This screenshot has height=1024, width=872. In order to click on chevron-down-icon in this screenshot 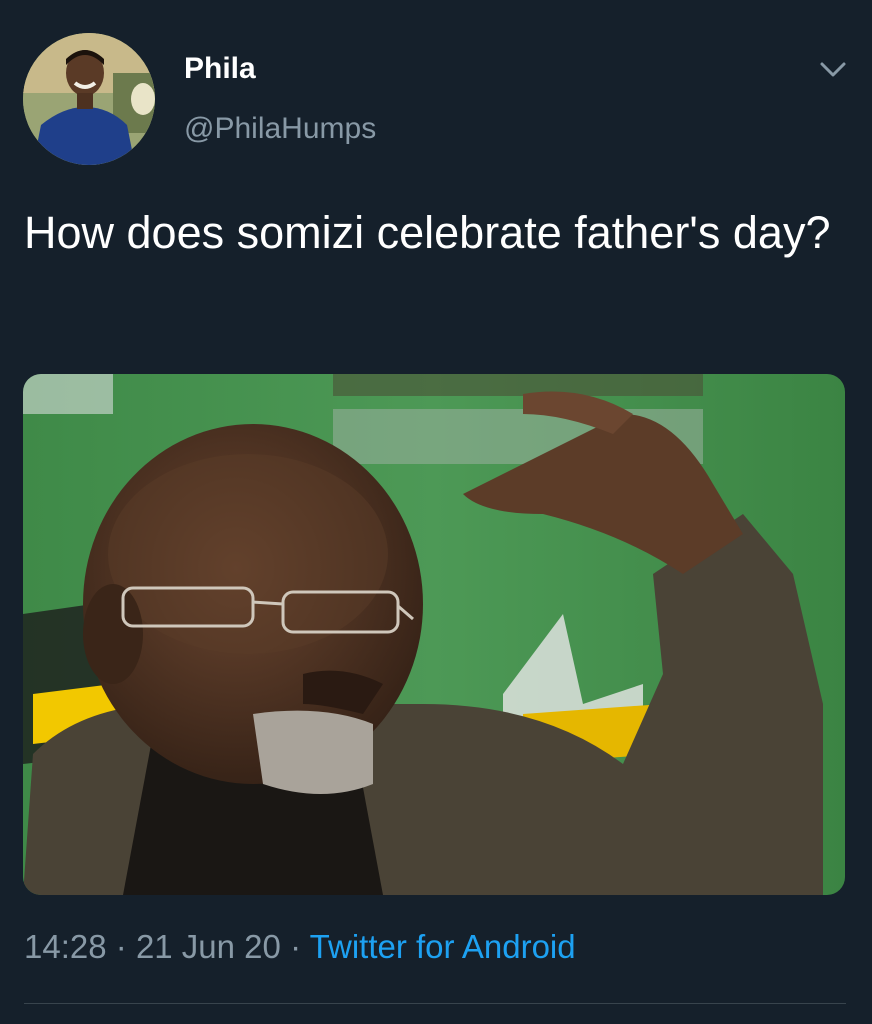, I will do `click(833, 69)`.